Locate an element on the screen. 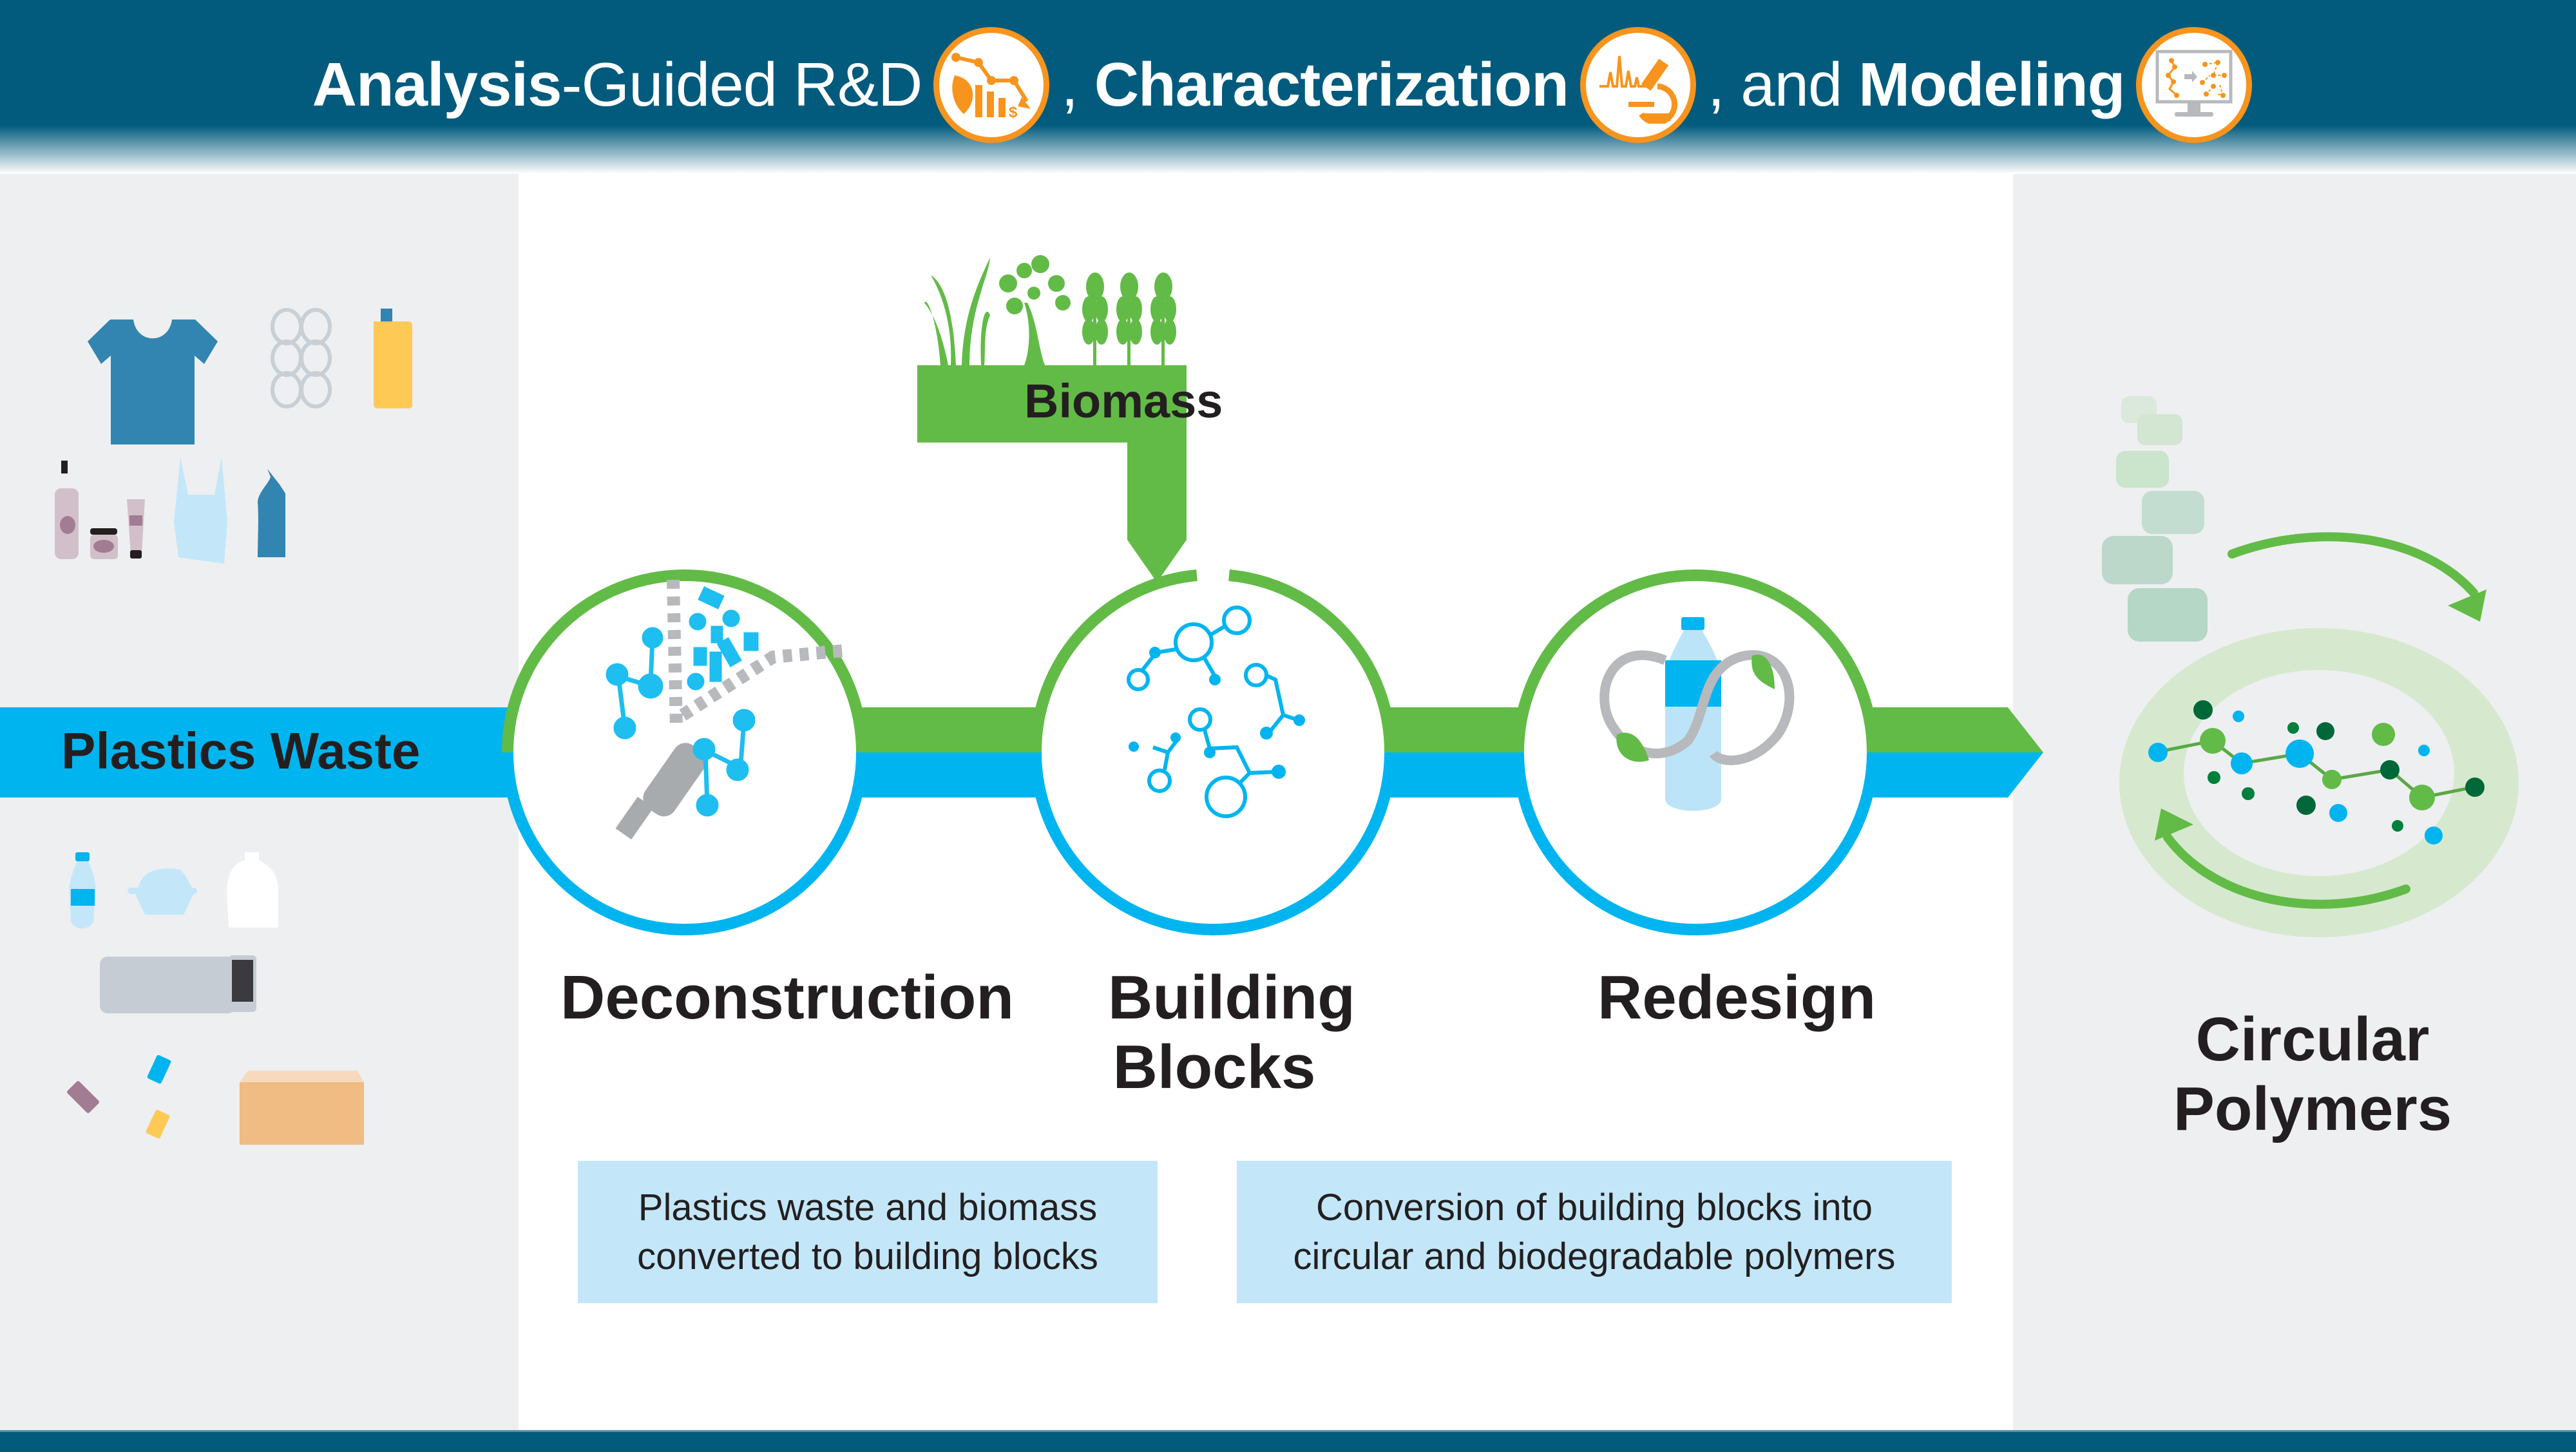  building-blocks-circle is located at coordinates (1213, 752).